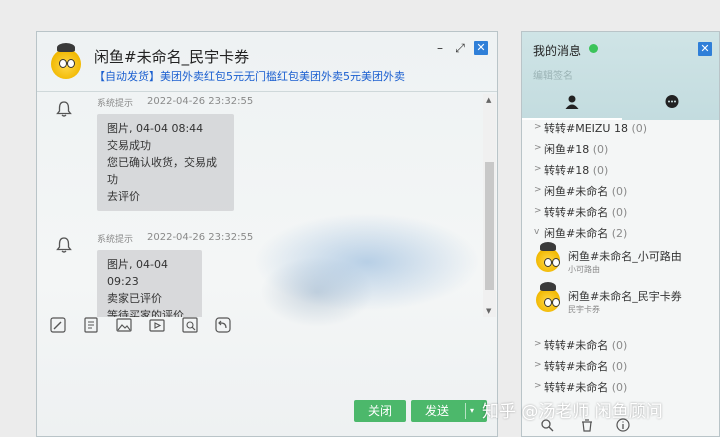 The height and width of the screenshot is (437, 720). I want to click on message-line: 卖家已评价, so click(134, 298).